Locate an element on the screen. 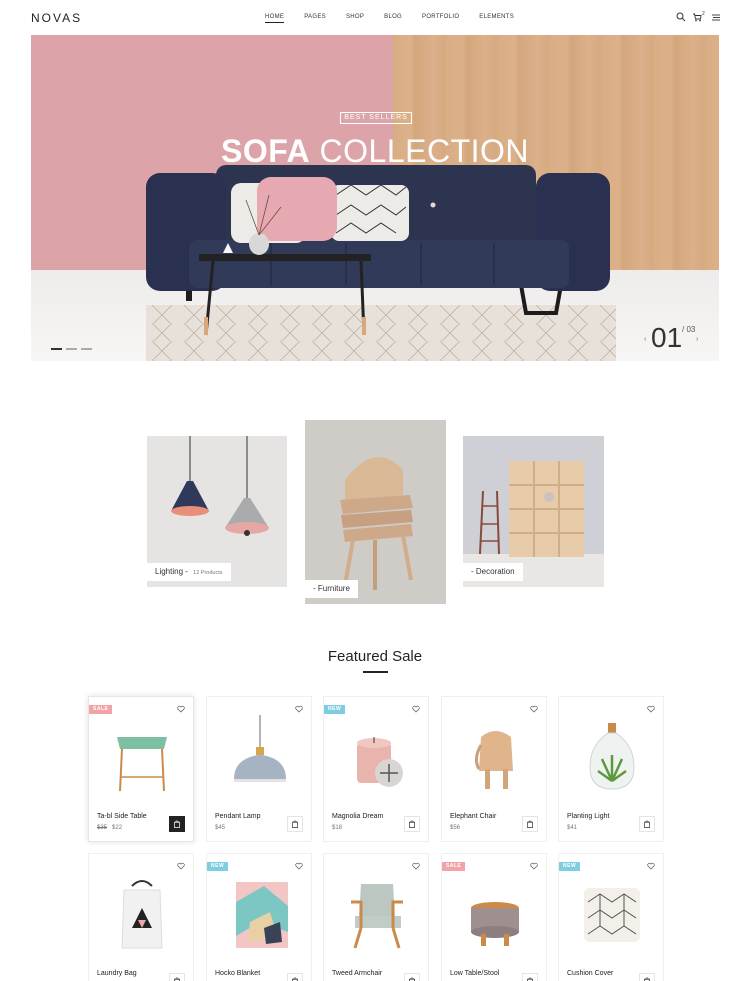 The height and width of the screenshot is (981, 750). old-price: $35 is located at coordinates (102, 828).